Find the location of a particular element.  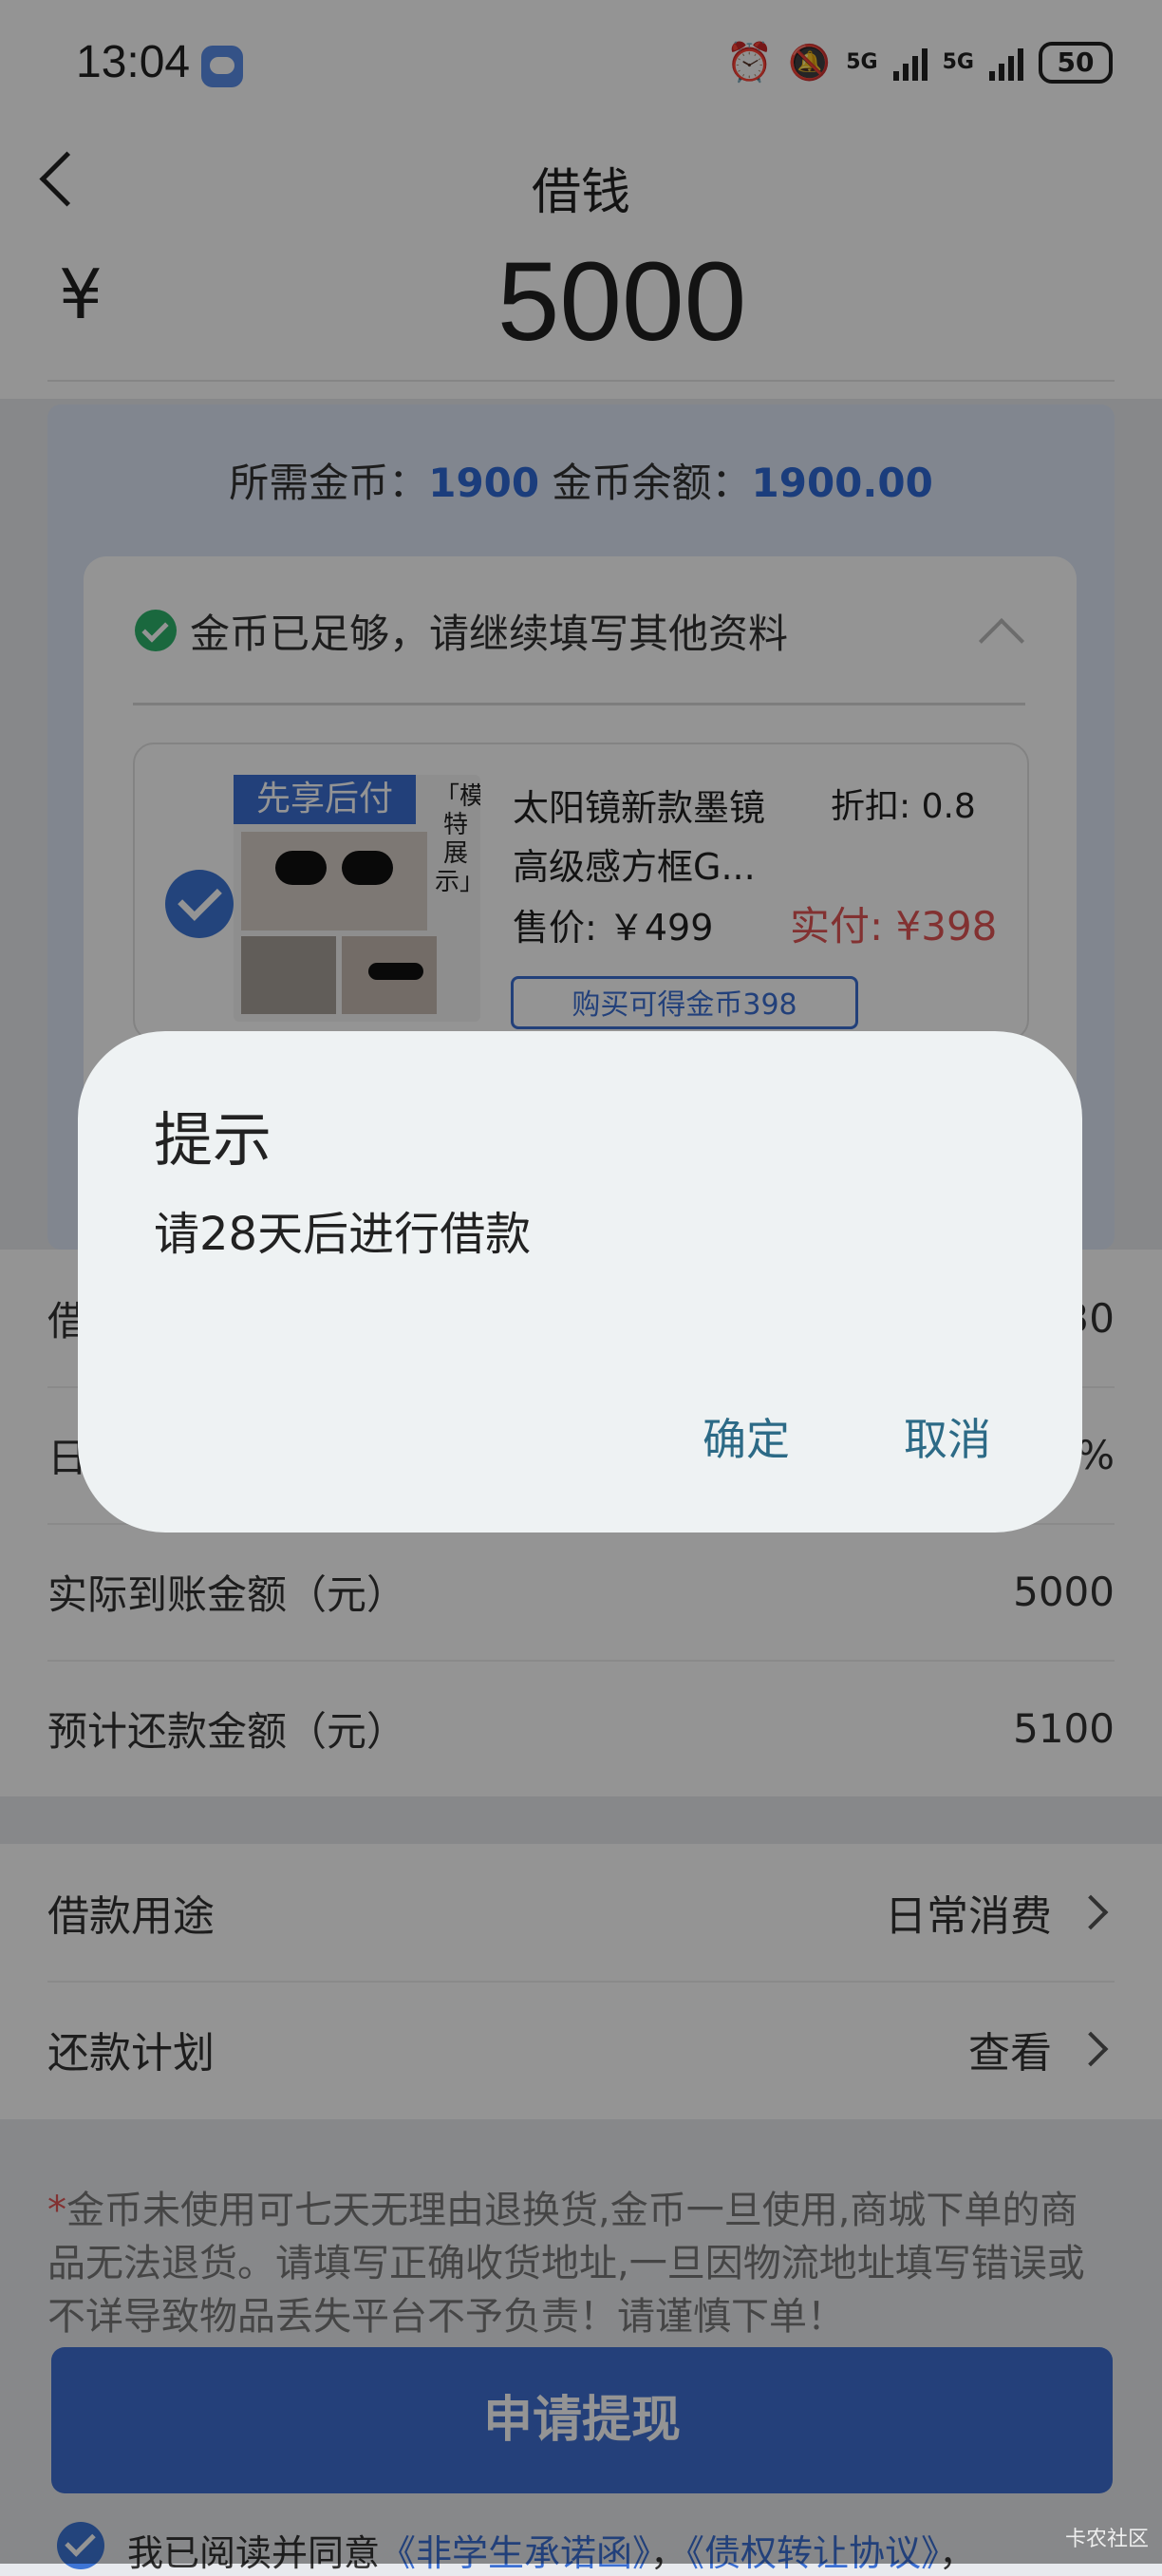

dialog-title: 提示 is located at coordinates (213, 1140).